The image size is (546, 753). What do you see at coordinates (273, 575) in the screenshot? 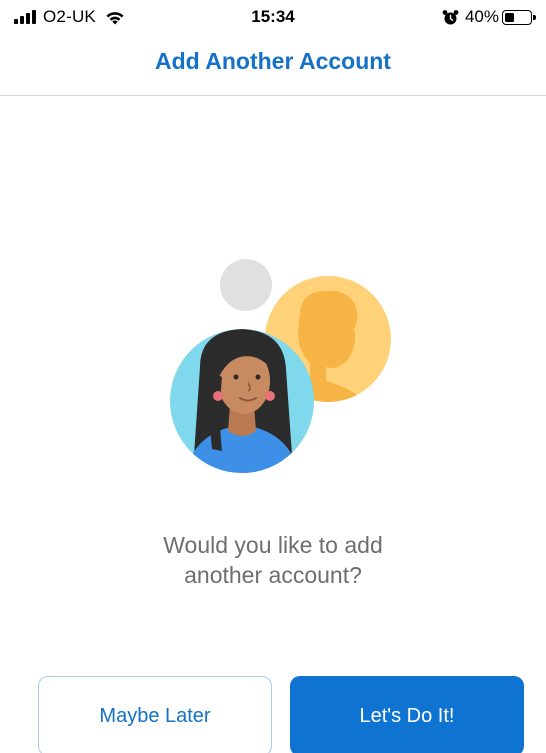
I see `prompt-line-2: another account?` at bounding box center [273, 575].